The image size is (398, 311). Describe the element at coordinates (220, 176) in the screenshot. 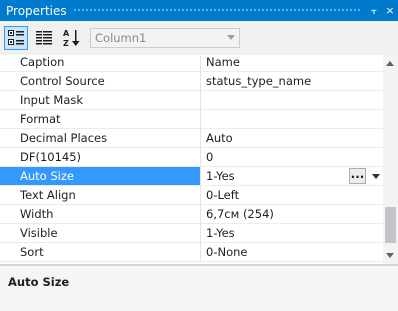

I see `property-value-text: 1-Yes` at that location.